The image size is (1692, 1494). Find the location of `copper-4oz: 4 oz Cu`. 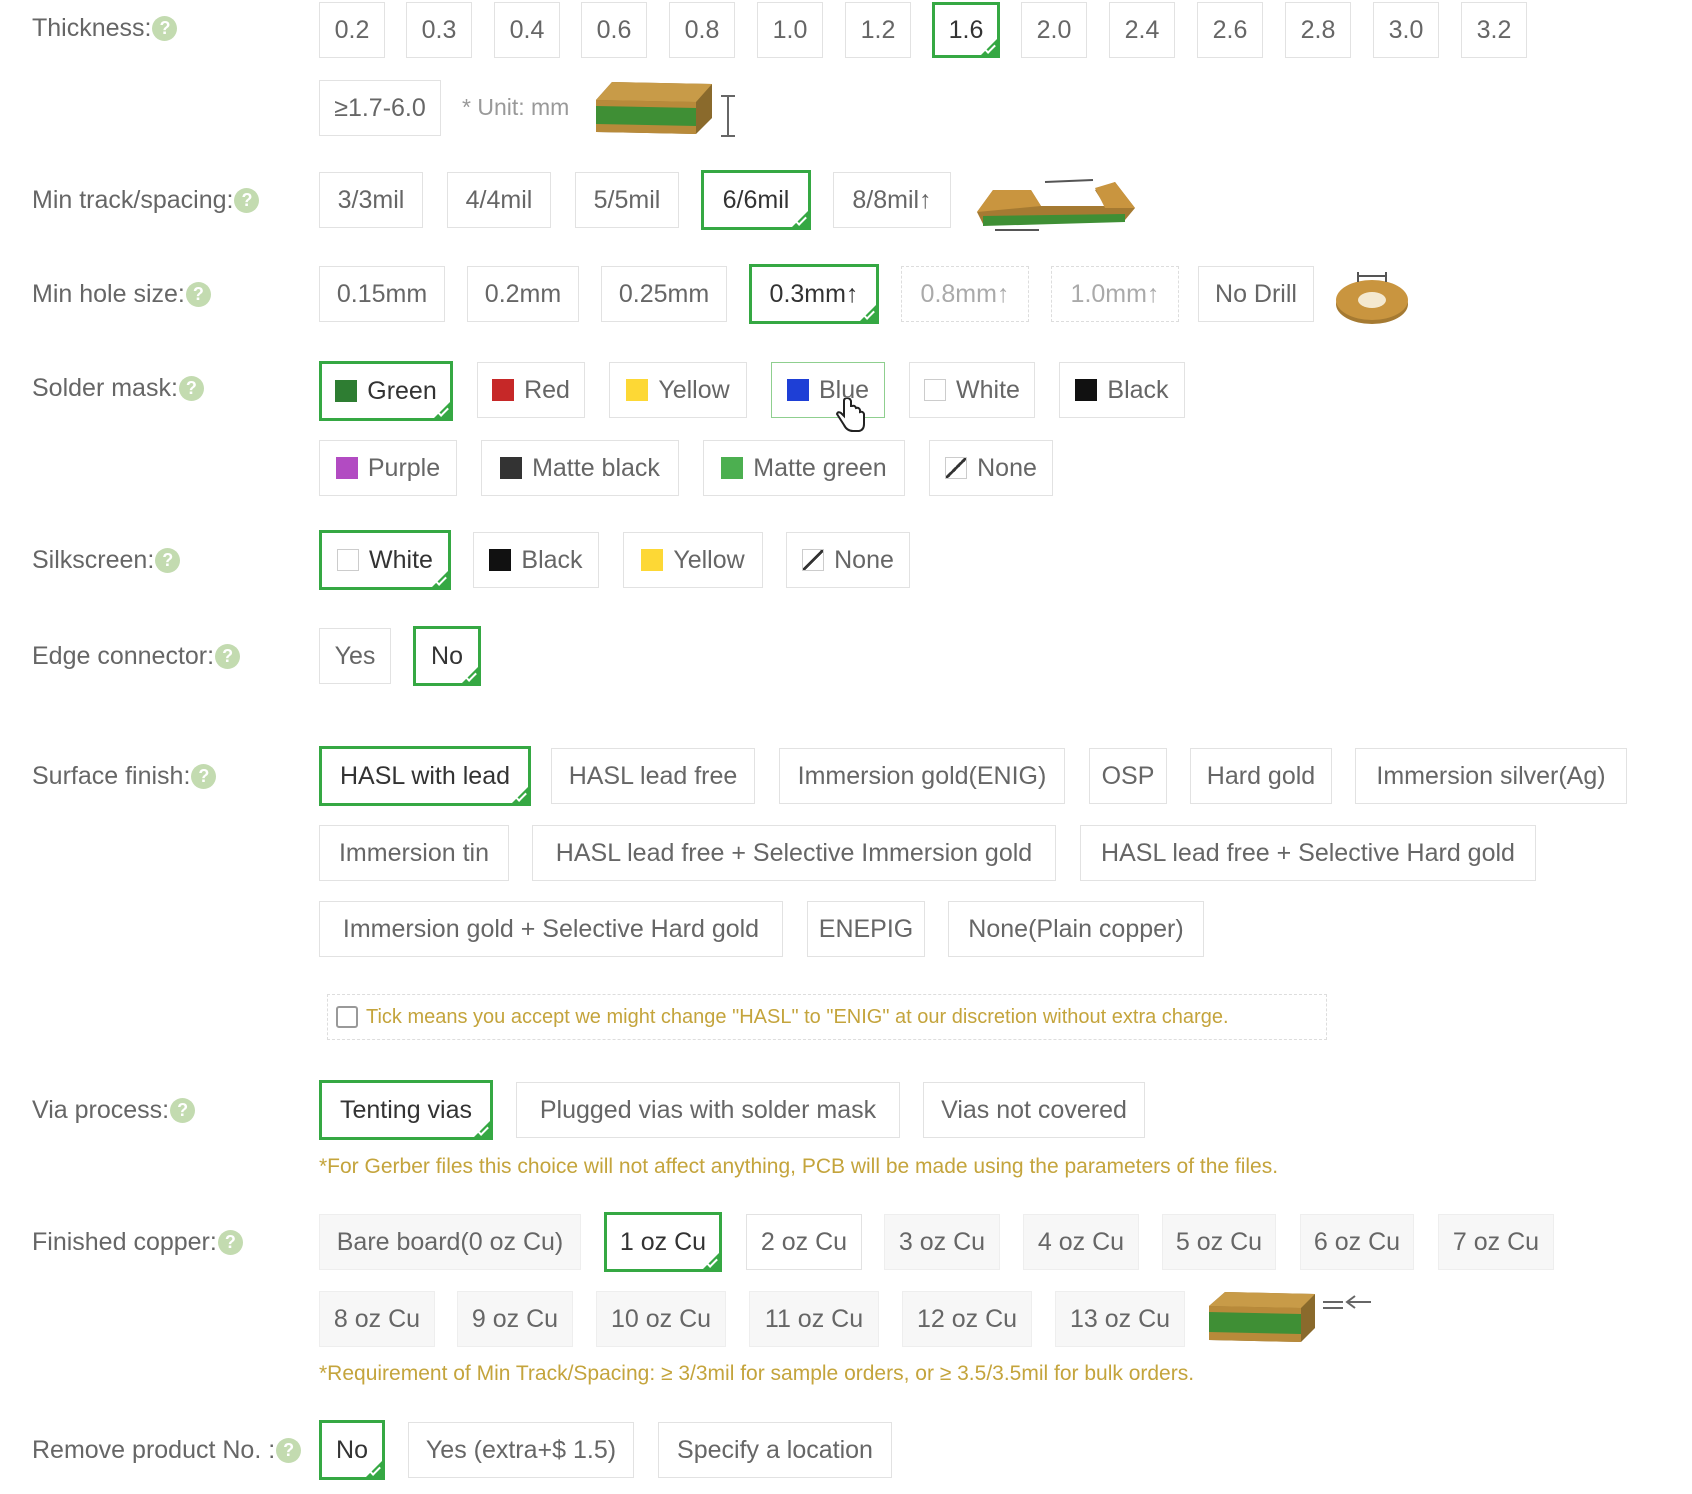

copper-4oz: 4 oz Cu is located at coordinates (1081, 1242).